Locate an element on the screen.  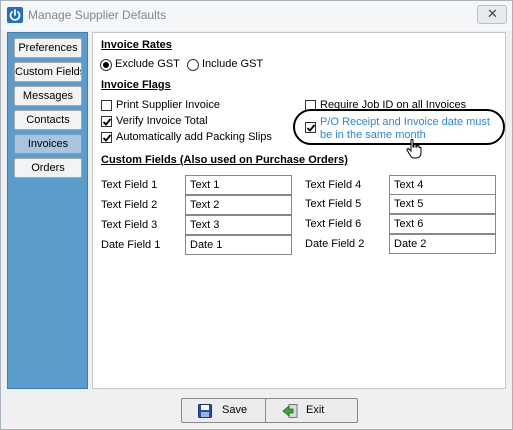
verify-invoice-total-checkbox is located at coordinates (106, 121).